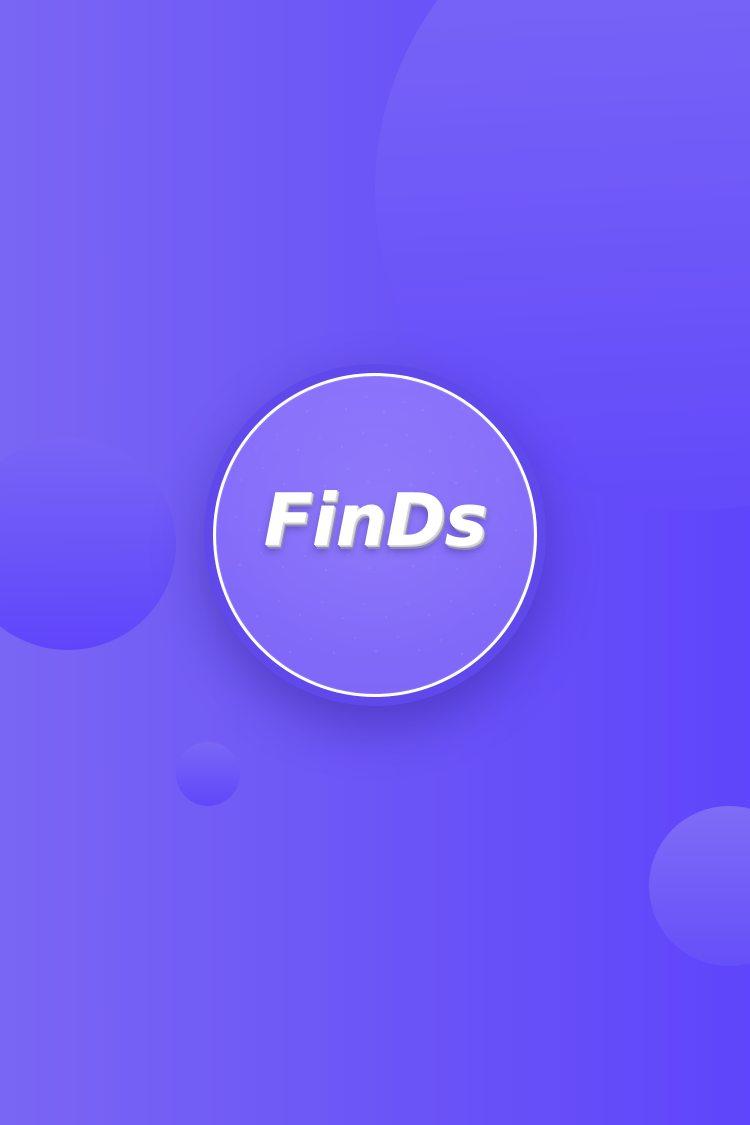 The width and height of the screenshot is (750, 1125). What do you see at coordinates (375, 520) in the screenshot?
I see `app-brand-name: FinDs` at bounding box center [375, 520].